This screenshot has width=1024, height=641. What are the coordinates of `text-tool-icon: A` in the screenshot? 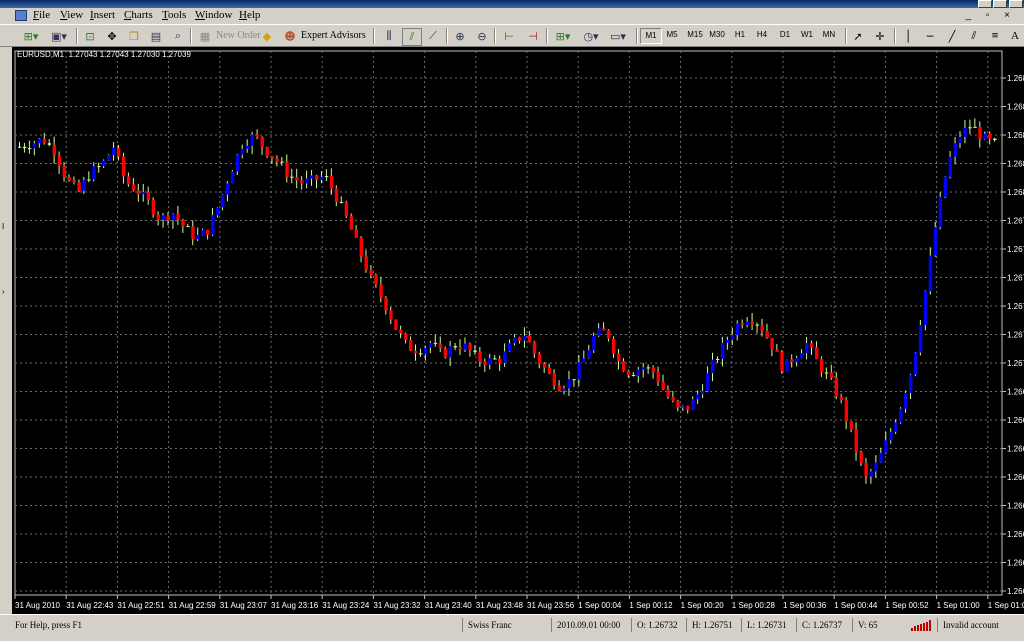 It's located at (1015, 36).